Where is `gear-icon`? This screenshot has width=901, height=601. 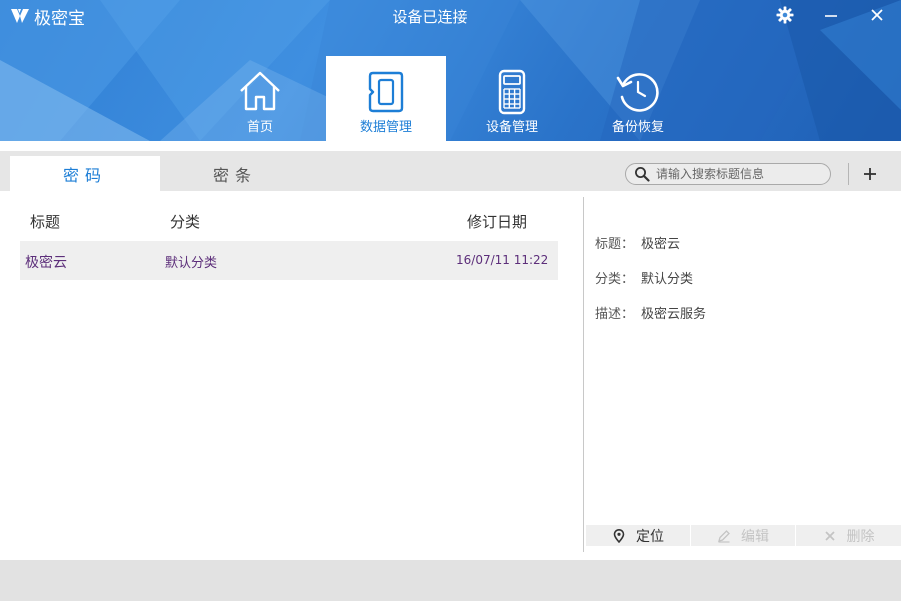
gear-icon is located at coordinates (785, 15).